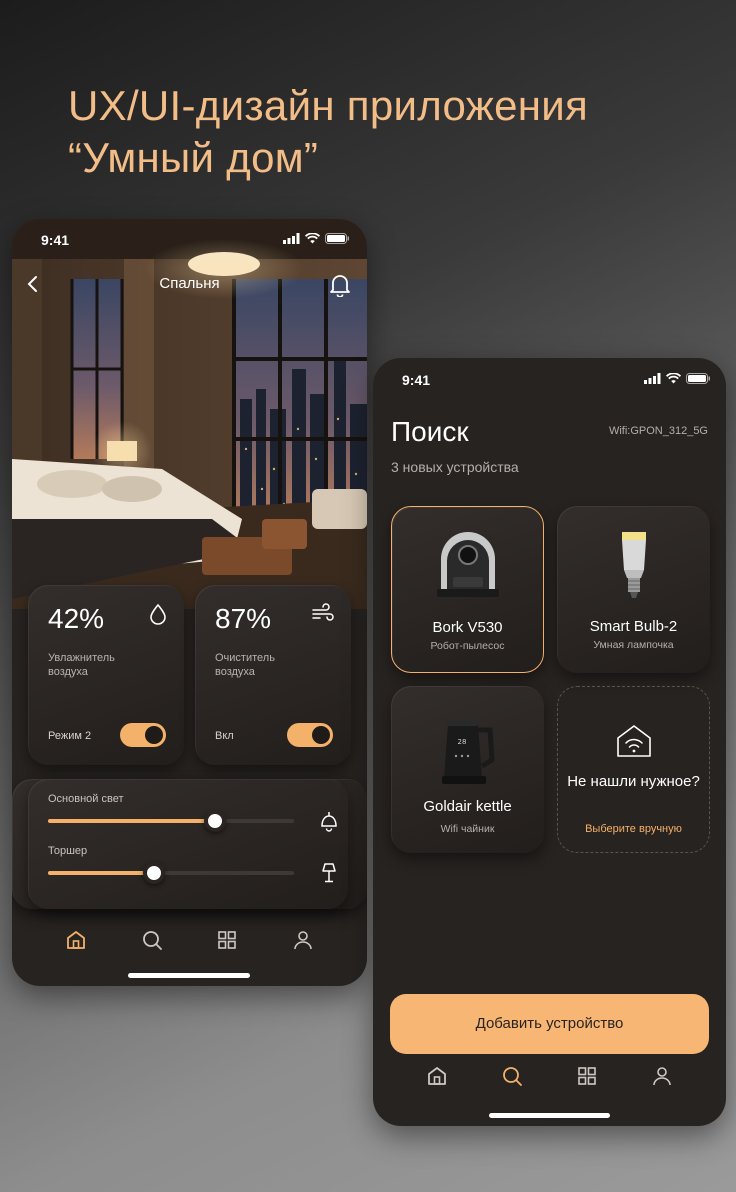 The image size is (736, 1192). Describe the element at coordinates (193, 157) in the screenshot. I see `headline-line-2: “Умный дом”` at that location.